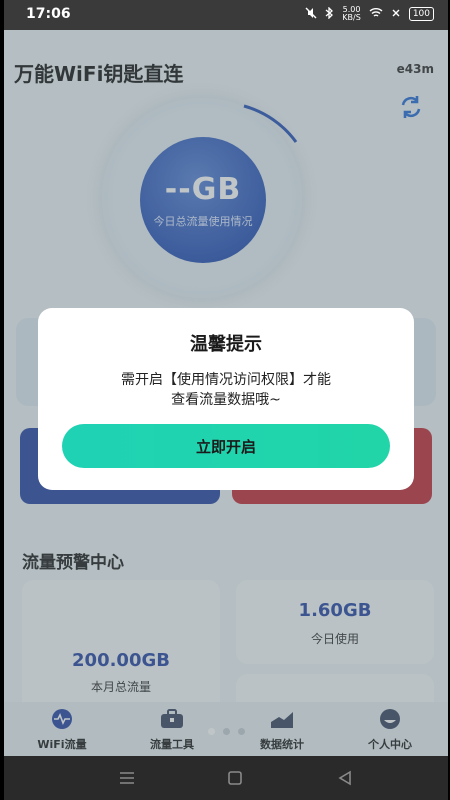 The width and height of the screenshot is (450, 800). I want to click on enable-now-button: 立即开启, so click(226, 446).